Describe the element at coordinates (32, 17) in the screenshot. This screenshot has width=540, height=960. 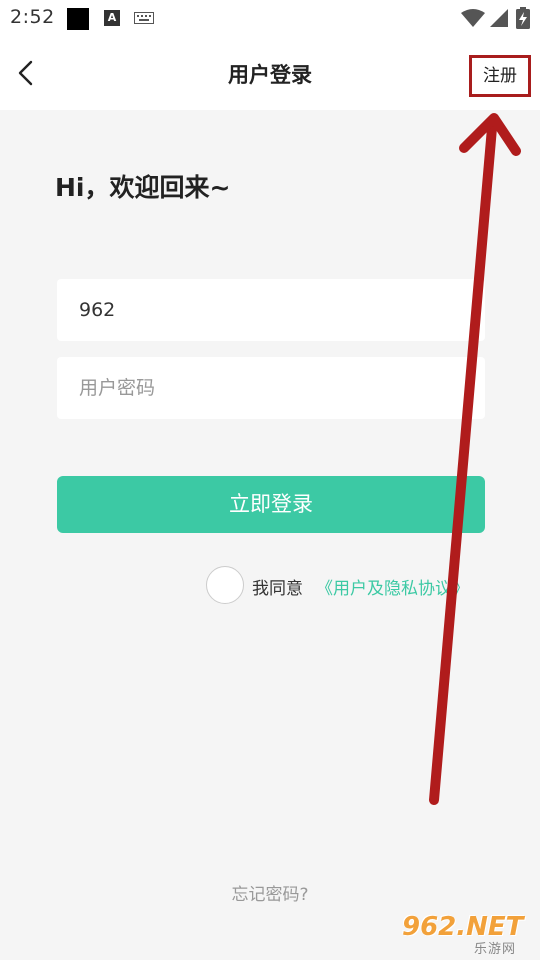
I see `status-time: 2:52` at that location.